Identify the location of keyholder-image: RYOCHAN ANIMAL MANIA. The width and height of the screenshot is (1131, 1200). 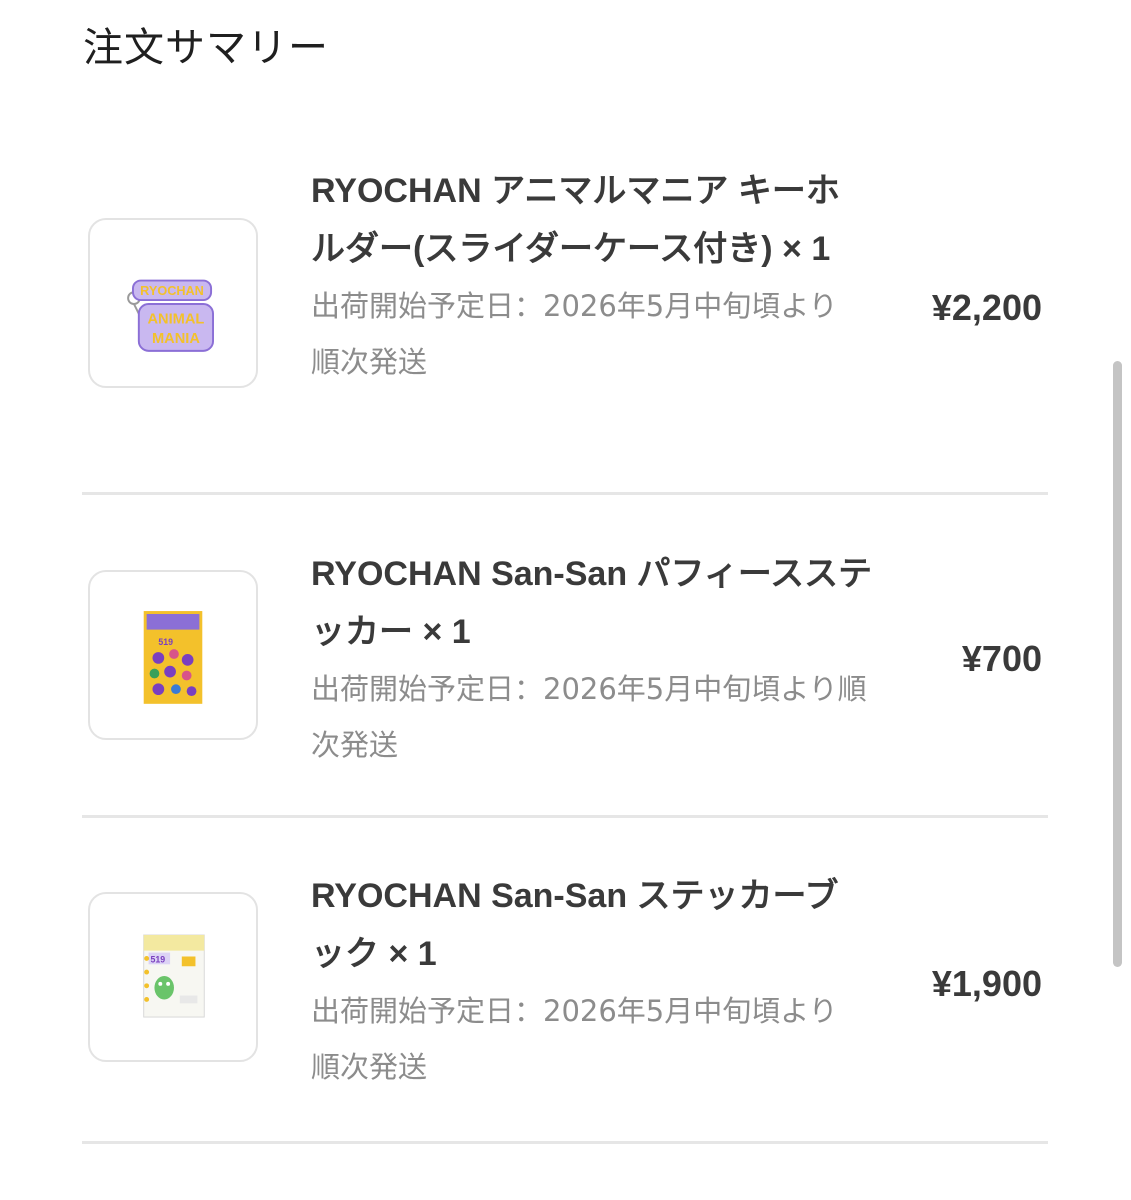
(171, 315).